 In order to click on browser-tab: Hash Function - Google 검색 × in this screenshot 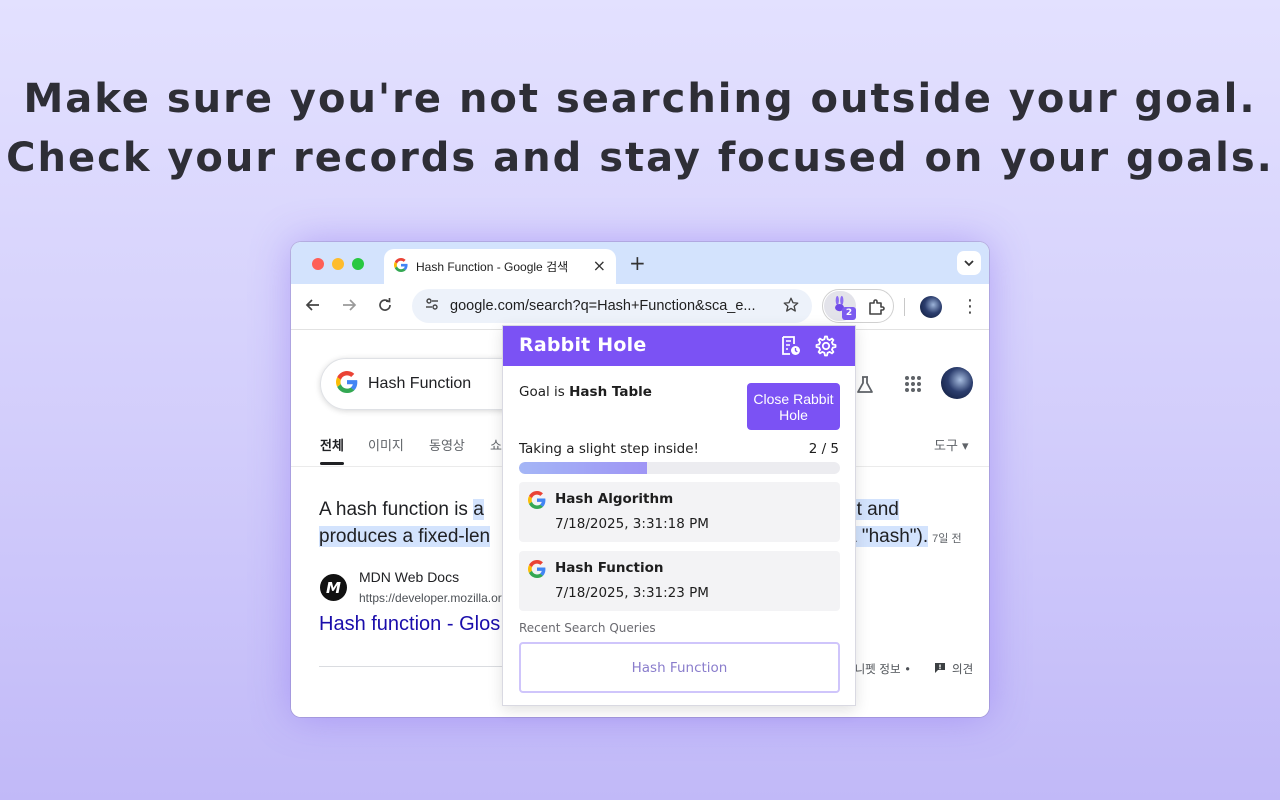, I will do `click(500, 266)`.